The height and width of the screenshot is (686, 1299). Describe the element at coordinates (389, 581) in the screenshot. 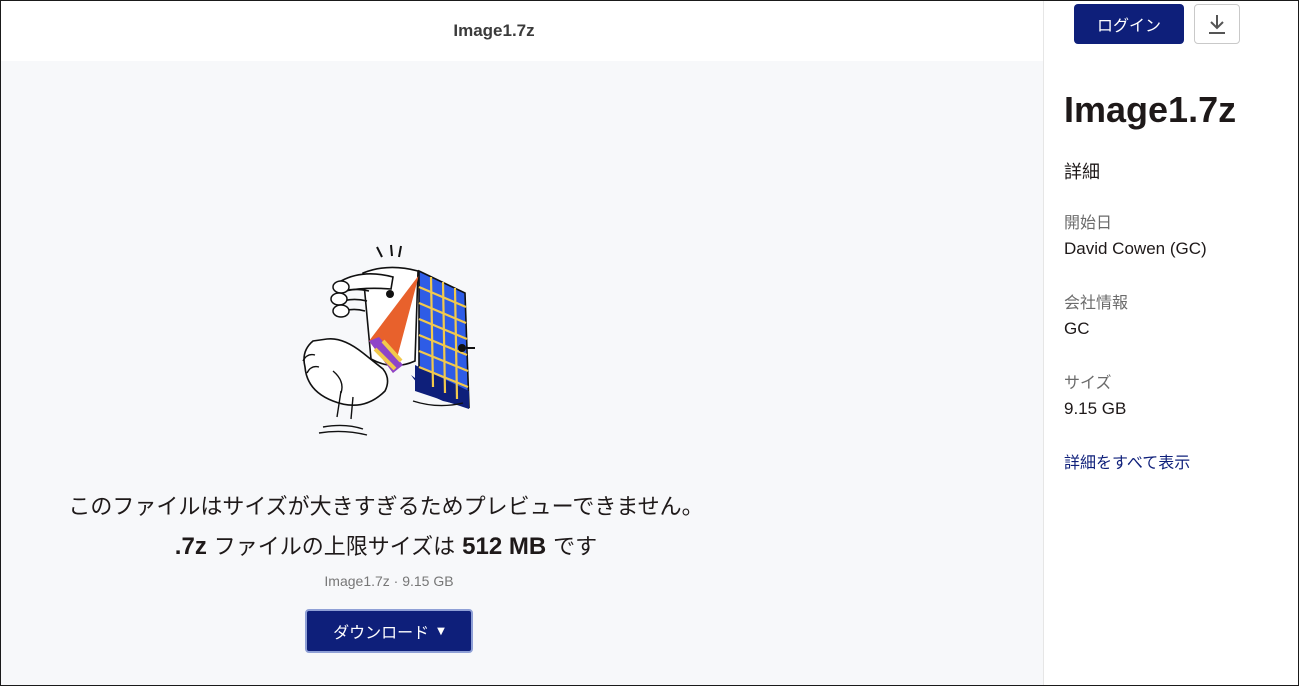

I see `file-info: Image1.7z · 9.15 GB` at that location.